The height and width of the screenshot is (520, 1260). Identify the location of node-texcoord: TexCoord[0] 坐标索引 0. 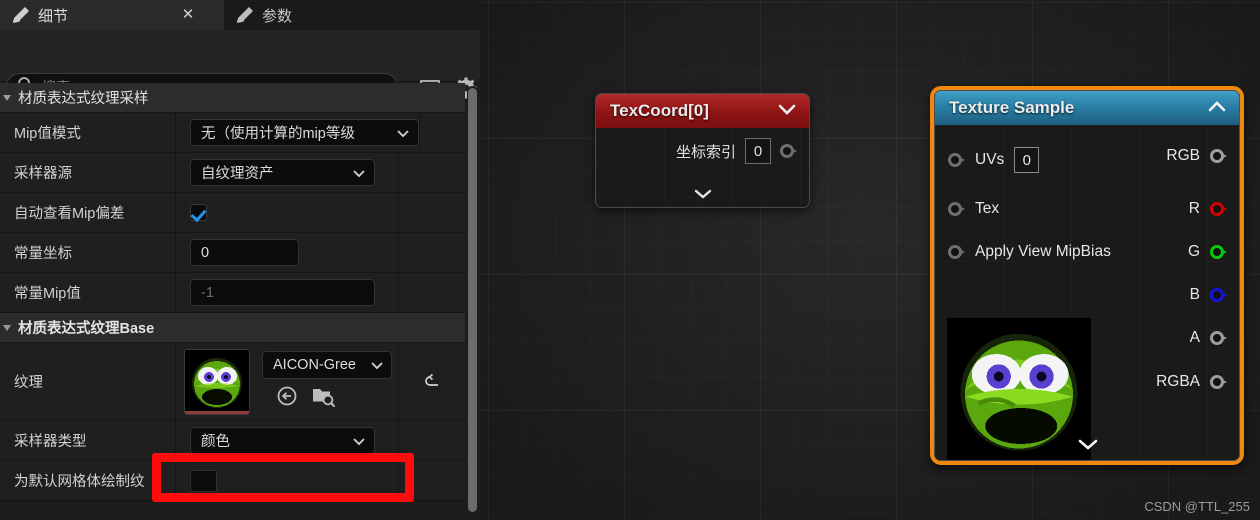
(702, 150).